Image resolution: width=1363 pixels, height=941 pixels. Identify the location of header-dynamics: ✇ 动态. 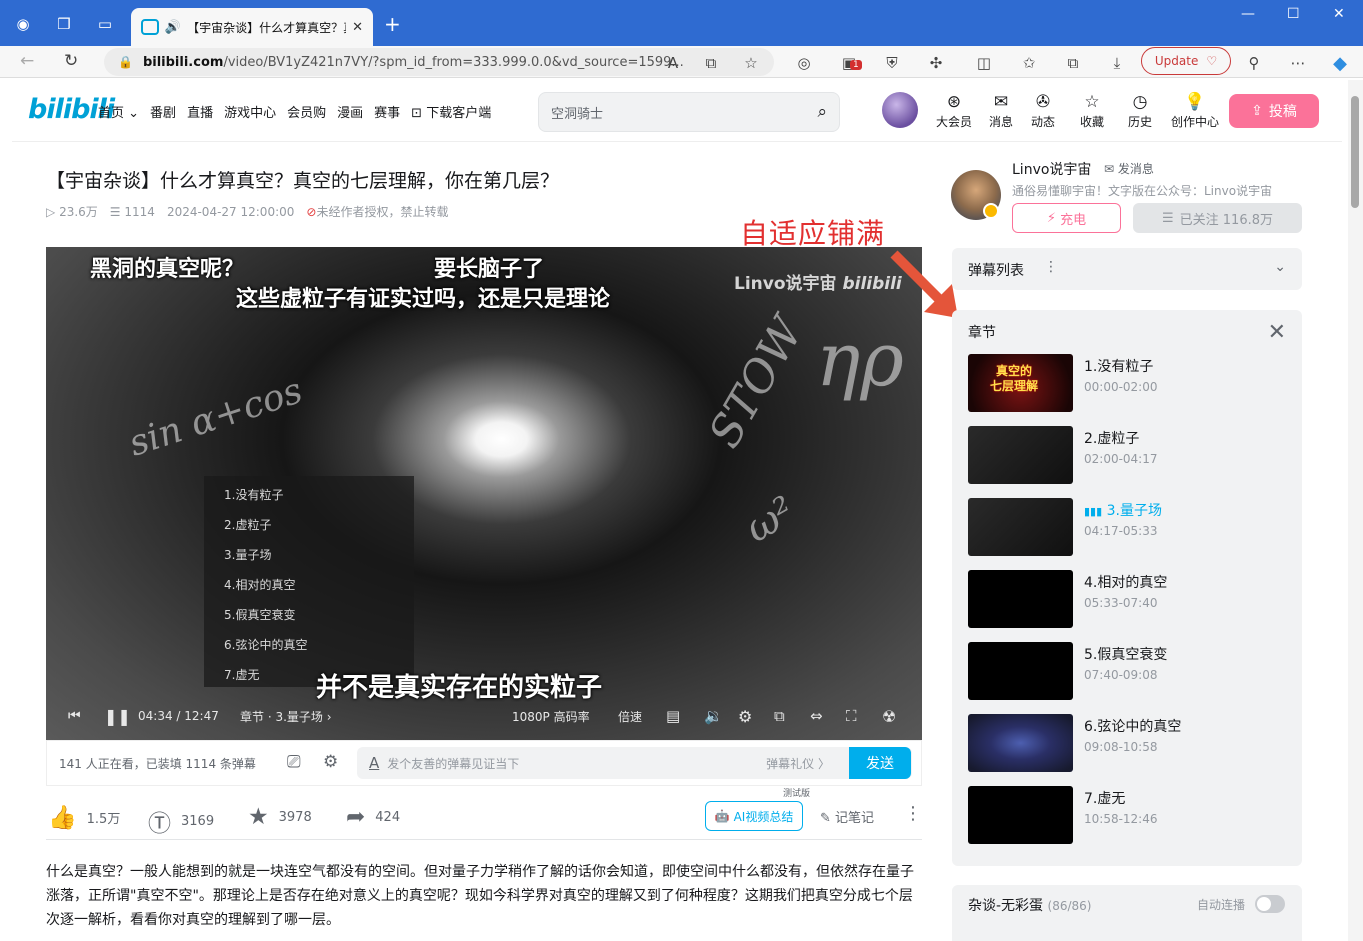
(1043, 111).